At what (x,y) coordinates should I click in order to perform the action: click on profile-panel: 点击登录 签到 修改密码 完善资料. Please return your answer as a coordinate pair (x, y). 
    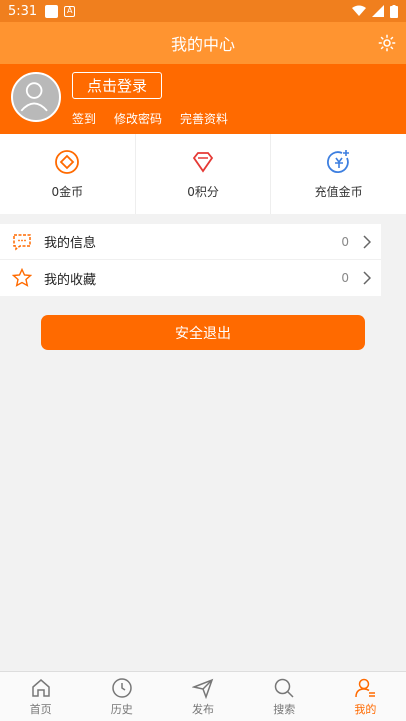
    Looking at the image, I should click on (203, 99).